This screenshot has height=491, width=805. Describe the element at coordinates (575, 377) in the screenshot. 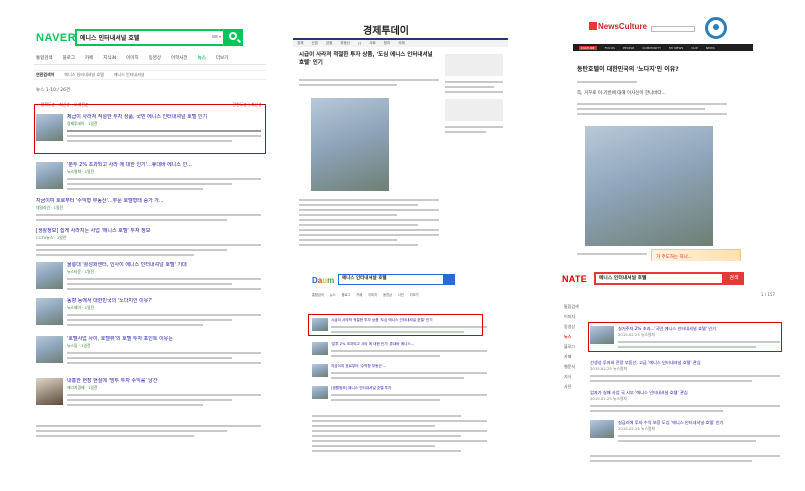

I see `menu-knowledge: 지식` at that location.